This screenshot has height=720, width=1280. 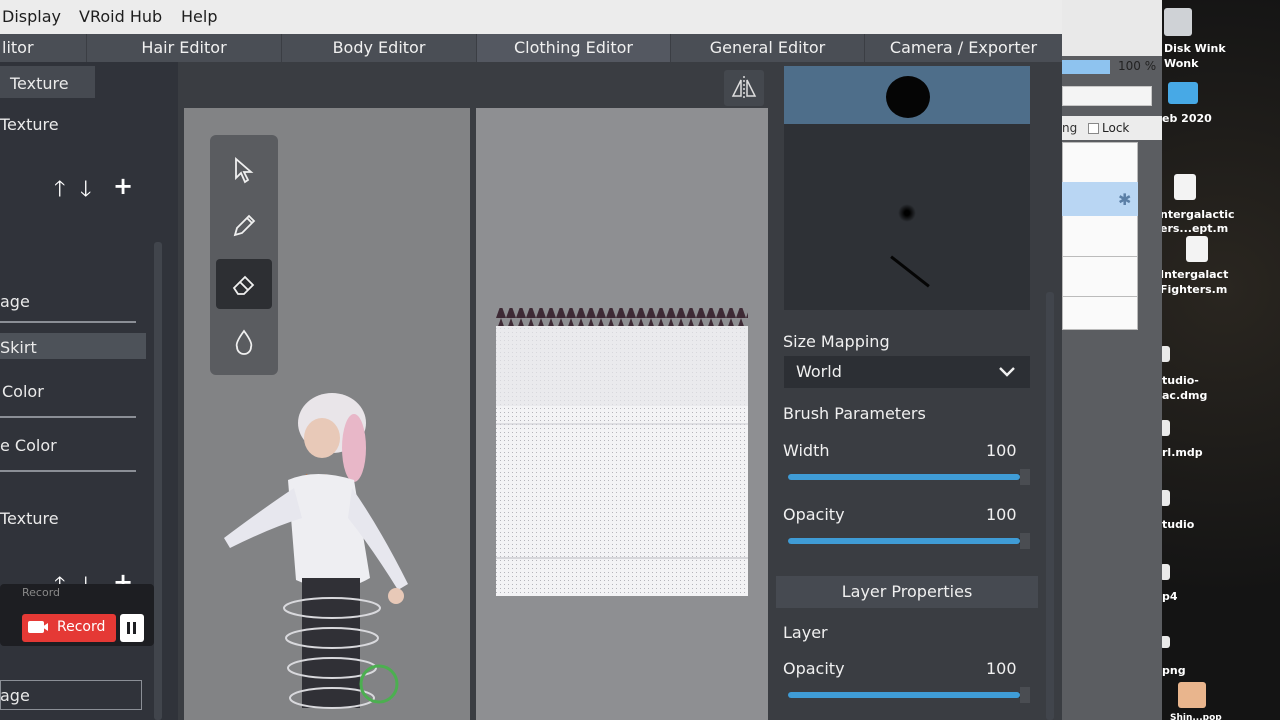 I want to click on color-label: Color, so click(x=23, y=391).